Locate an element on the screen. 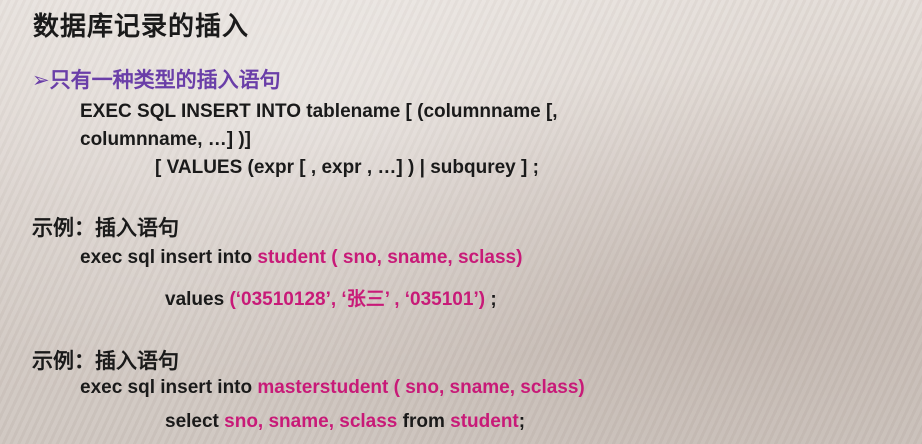 This screenshot has height=444, width=922. example-1-values-line: values (‘03510128’, ‘张三’ , ‘035101’) ; is located at coordinates (331, 297).